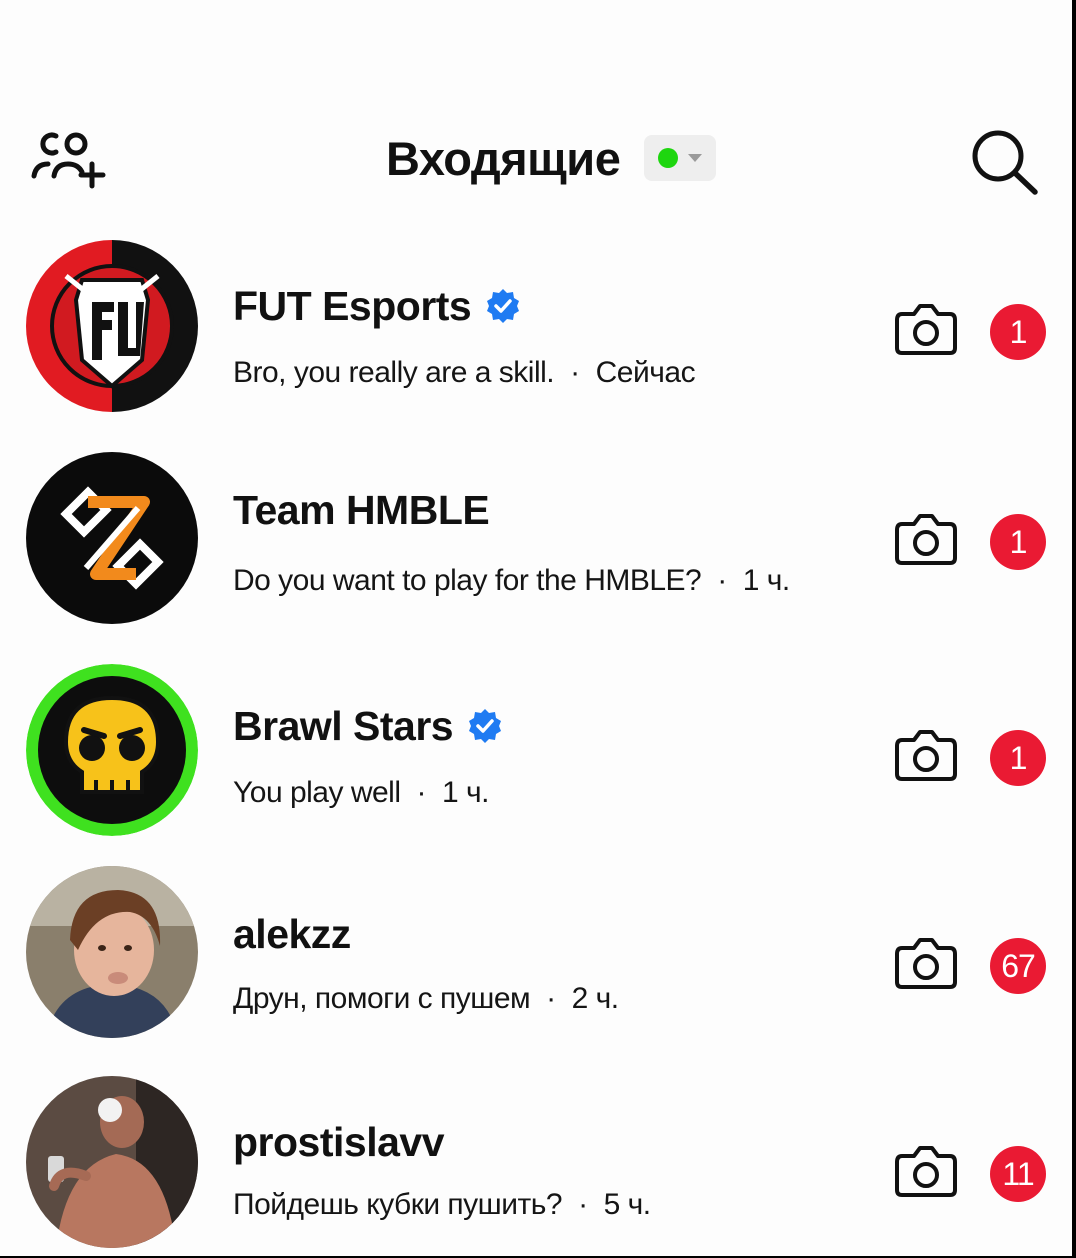 Image resolution: width=1076 pixels, height=1258 pixels. I want to click on thread-name-line: Team HMBLE, so click(361, 510).